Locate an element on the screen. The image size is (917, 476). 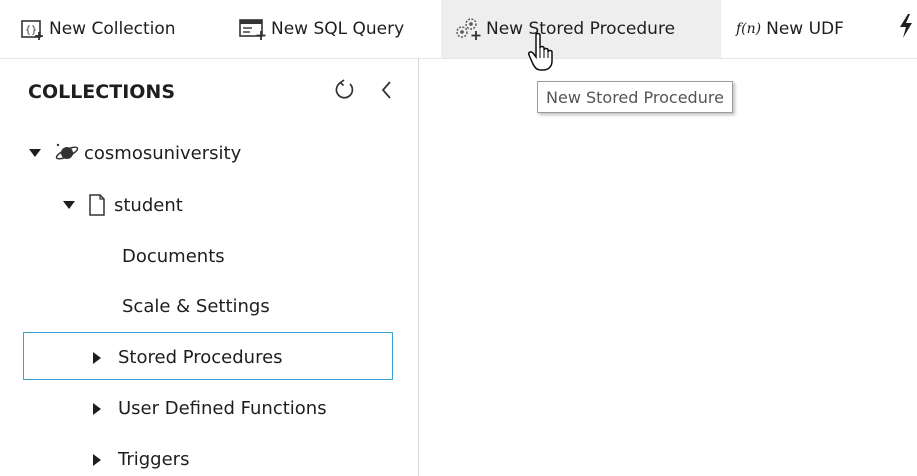
document-icon is located at coordinates (97, 205).